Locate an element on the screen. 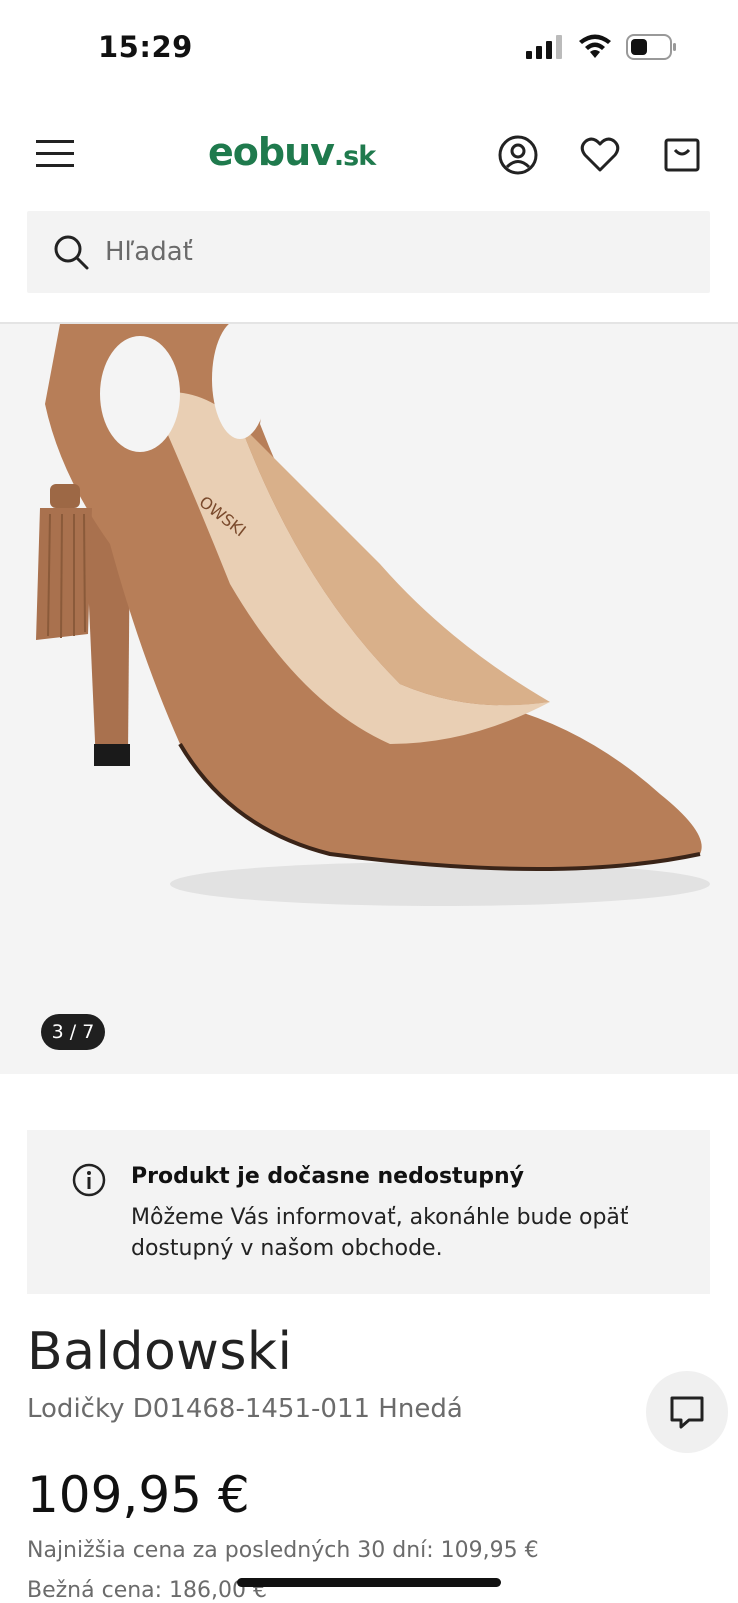 The width and height of the screenshot is (738, 1603). menu-icon is located at coordinates (55, 154).